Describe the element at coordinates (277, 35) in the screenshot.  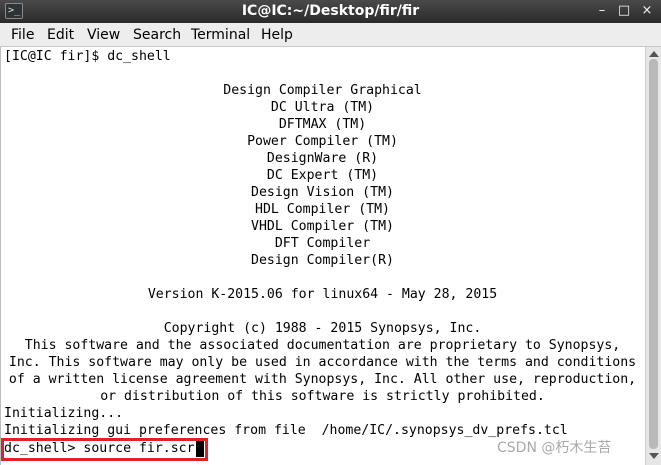
I see `menu-help: Help` at that location.